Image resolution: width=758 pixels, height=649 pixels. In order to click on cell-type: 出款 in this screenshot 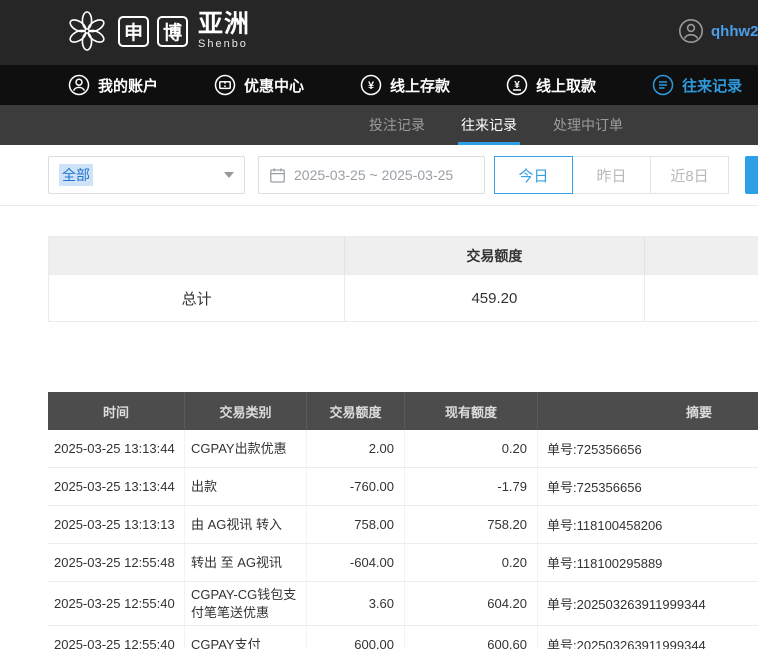, I will do `click(246, 486)`.